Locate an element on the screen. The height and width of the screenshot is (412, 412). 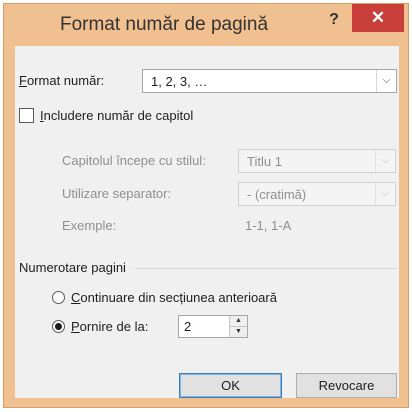
continue-text: ontinuare din secțiunea anterioară is located at coordinates (178, 297).